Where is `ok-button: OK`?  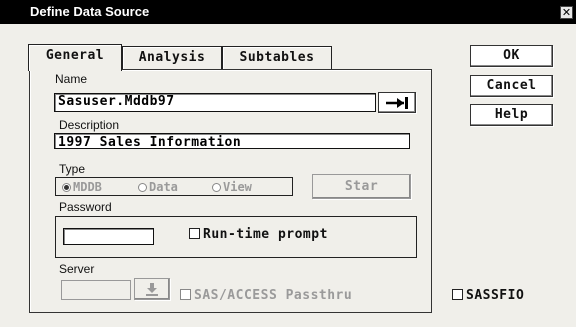
ok-button: OK is located at coordinates (511, 56).